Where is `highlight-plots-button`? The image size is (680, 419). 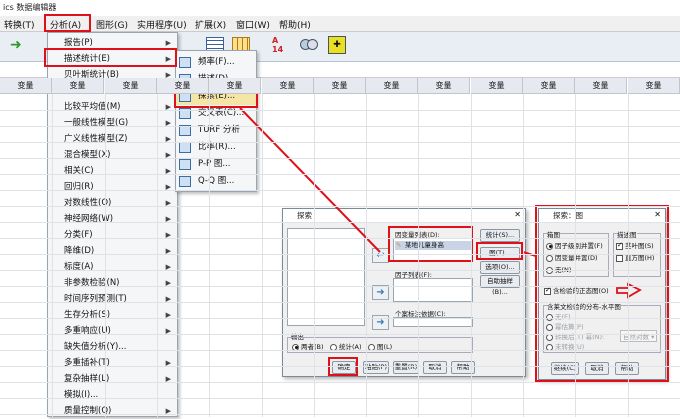 highlight-plots-button is located at coordinates (499, 251).